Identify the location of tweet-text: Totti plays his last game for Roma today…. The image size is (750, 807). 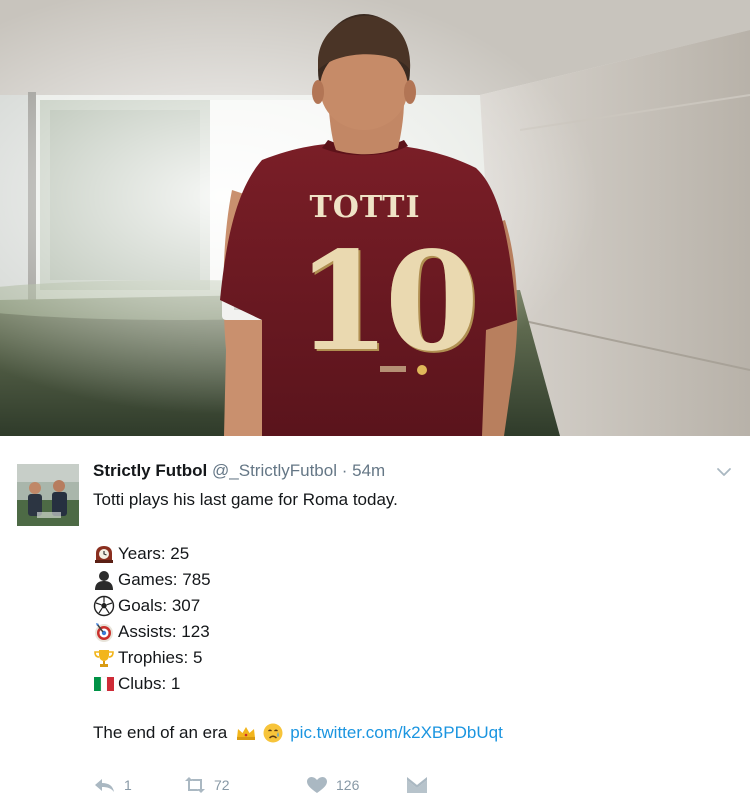
(245, 499).